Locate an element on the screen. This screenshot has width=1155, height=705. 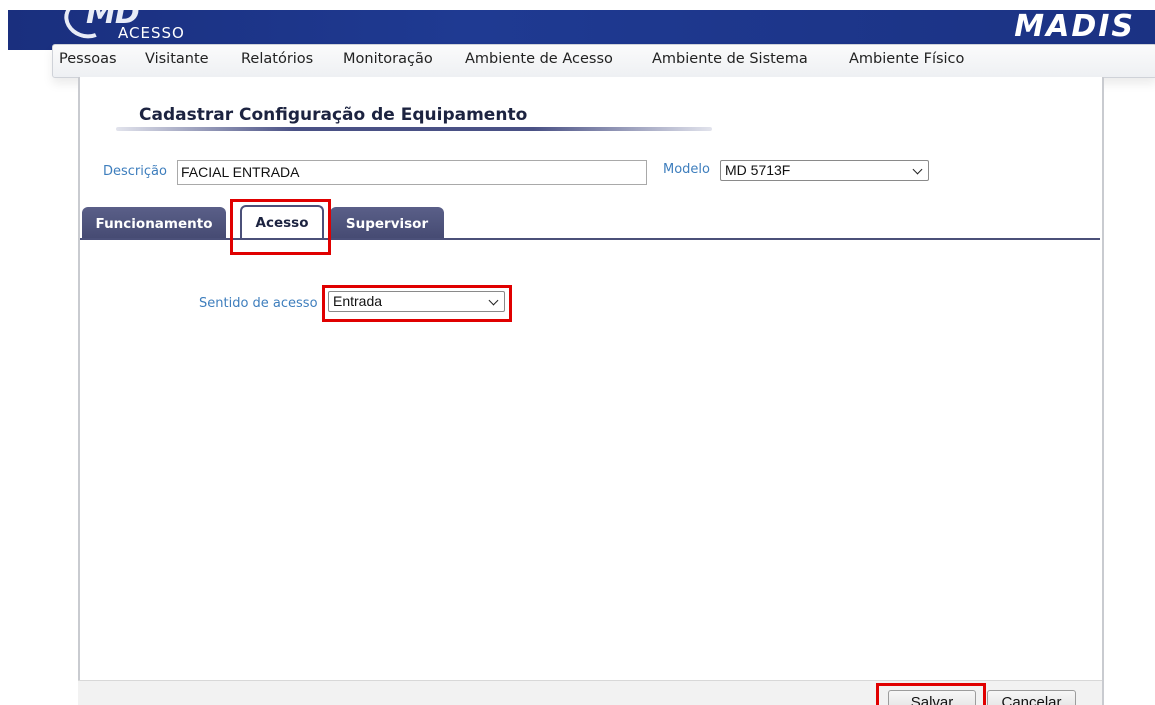
menu-item-monitoracao: Monitoração is located at coordinates (388, 59).